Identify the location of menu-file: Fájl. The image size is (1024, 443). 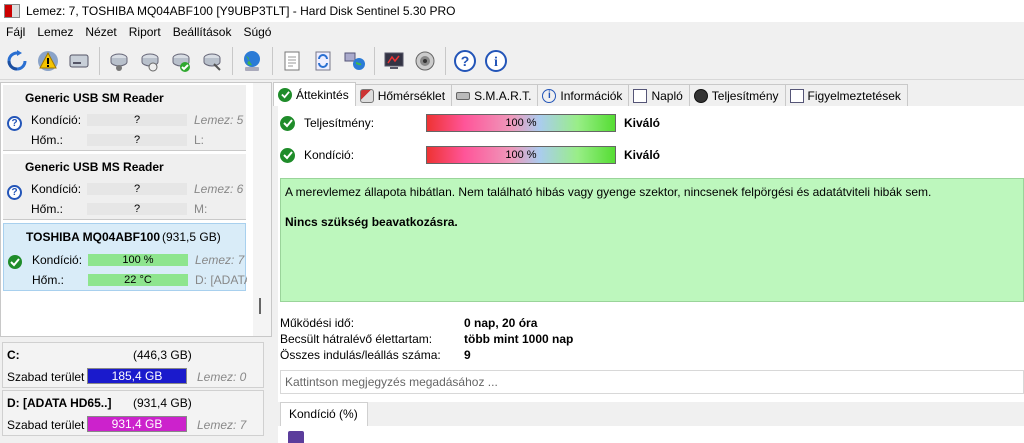
(17, 32).